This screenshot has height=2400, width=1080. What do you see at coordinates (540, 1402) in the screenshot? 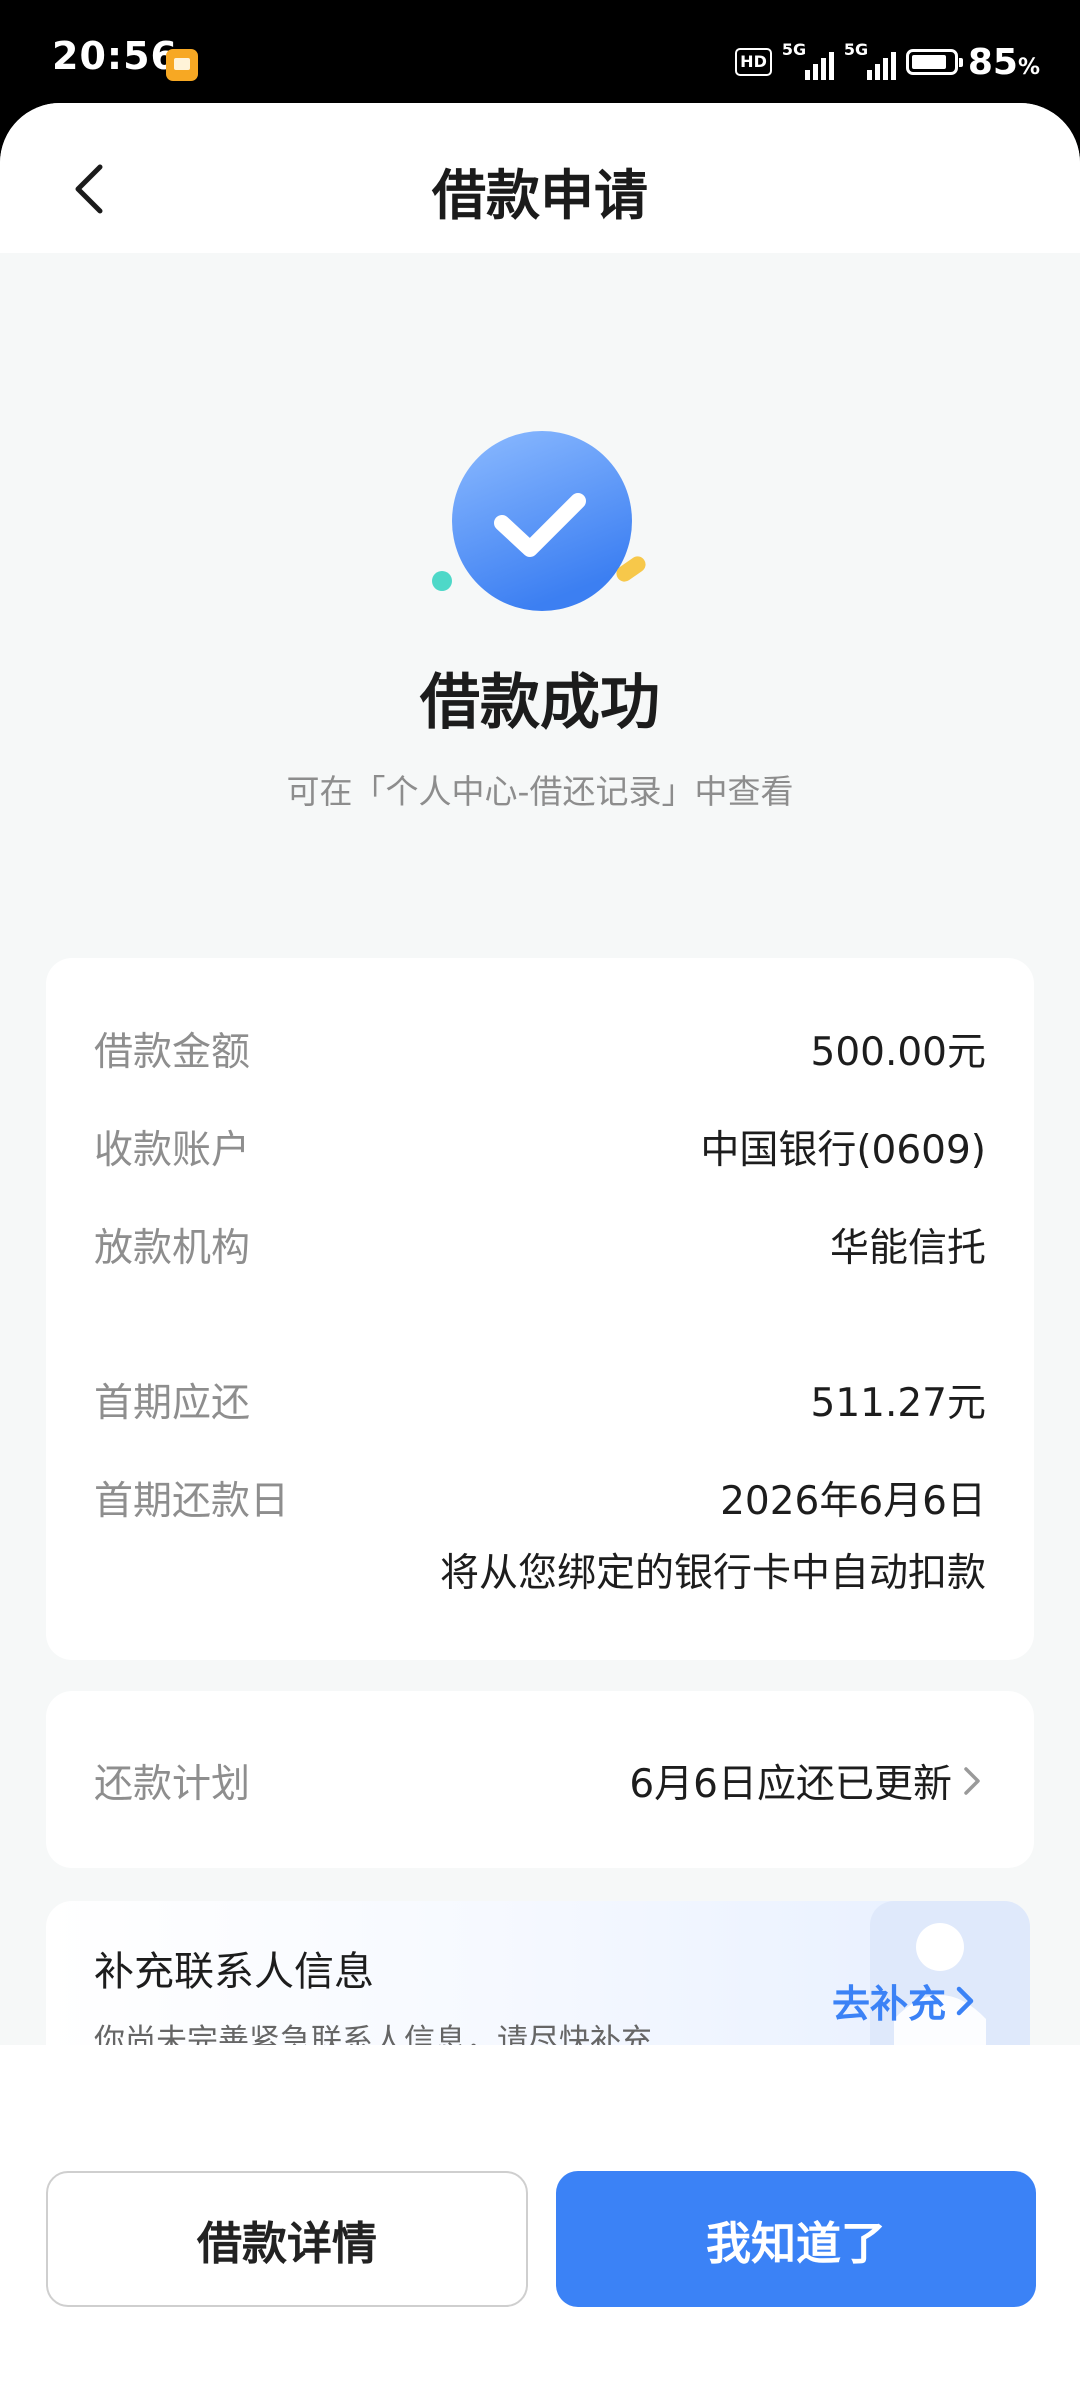
I see `detail-row-first-payment: 首期应还 511.27元` at bounding box center [540, 1402].